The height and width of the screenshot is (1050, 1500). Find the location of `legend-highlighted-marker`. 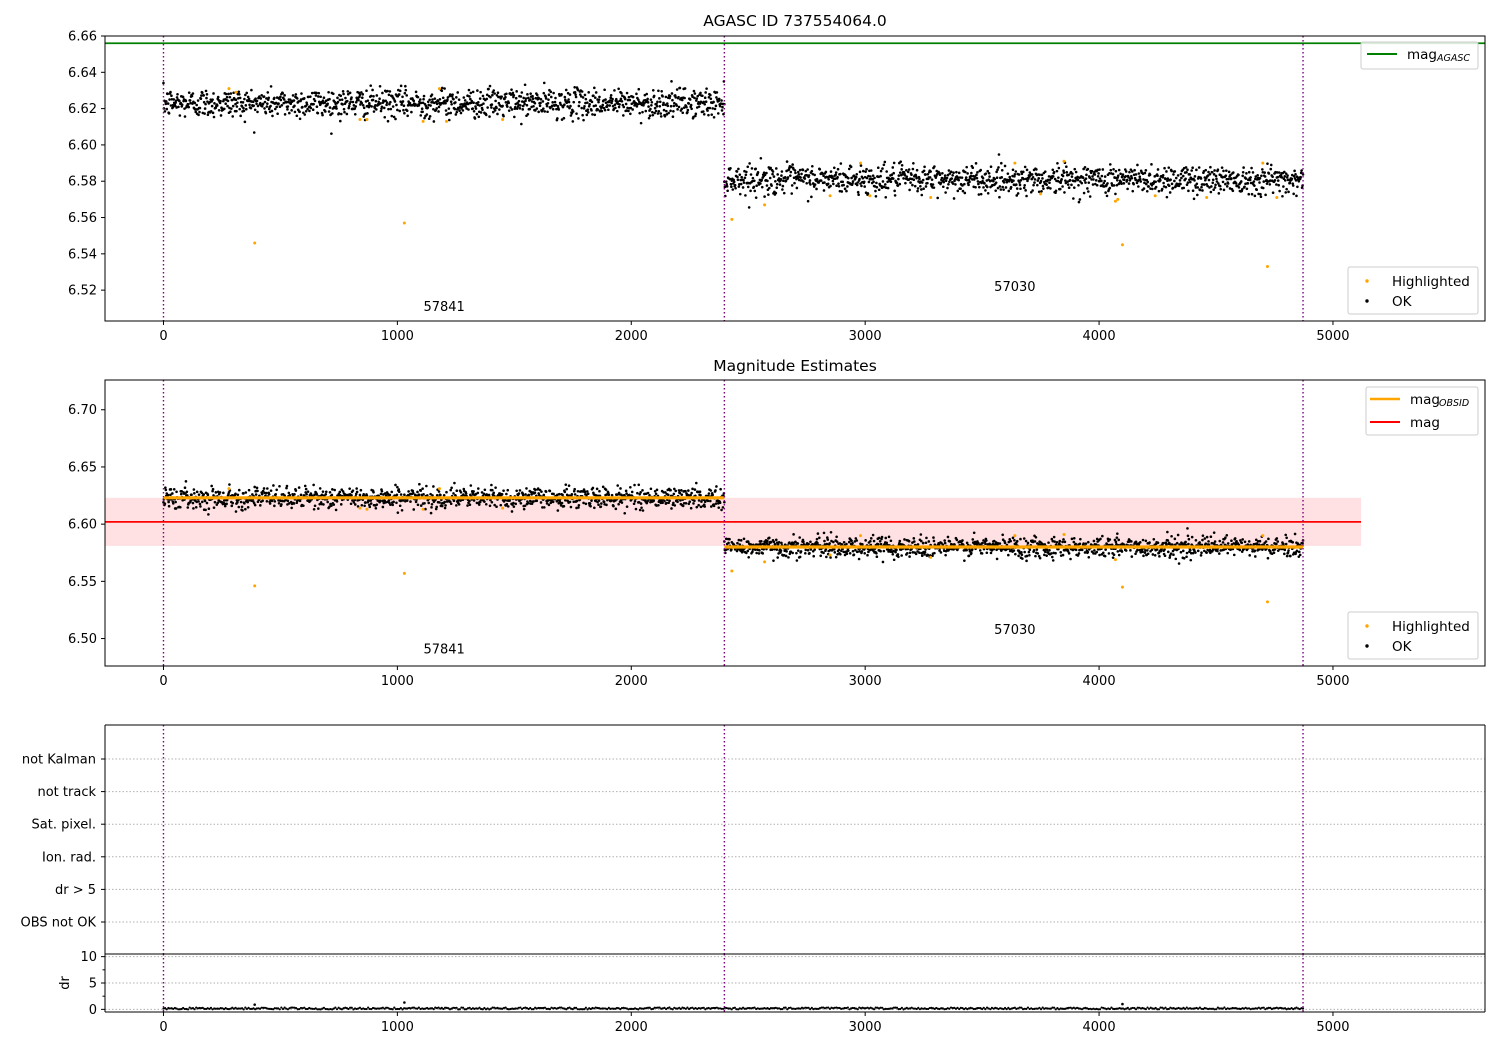

legend-highlighted-marker is located at coordinates (1367, 281).